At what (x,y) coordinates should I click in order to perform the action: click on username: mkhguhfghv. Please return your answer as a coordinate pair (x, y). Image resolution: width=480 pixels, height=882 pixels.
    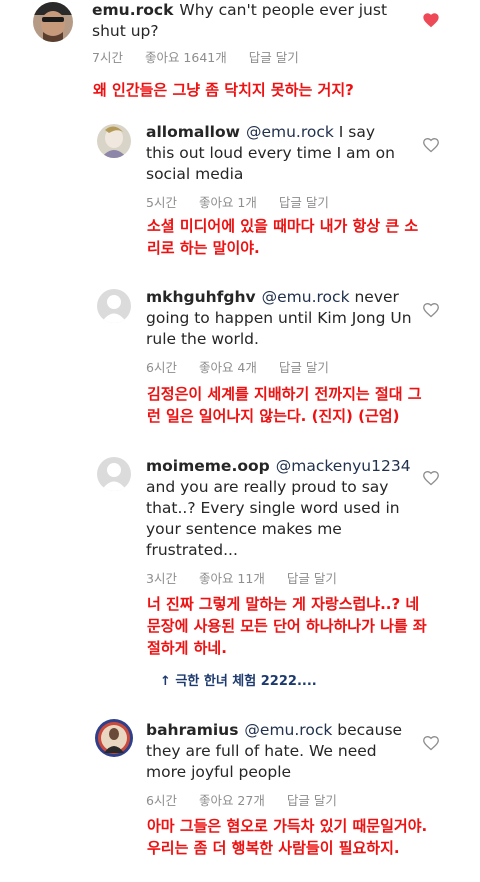
    Looking at the image, I should click on (201, 297).